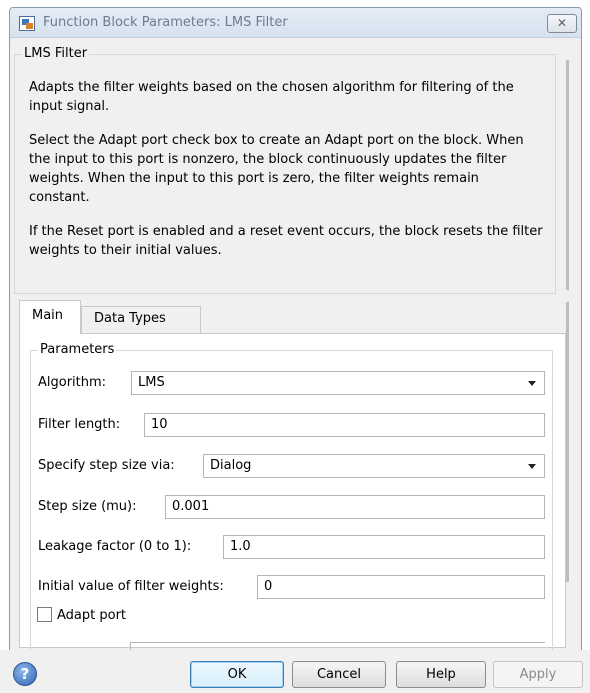 The image size is (590, 693). I want to click on parameters-scrollbar, so click(567, 442).